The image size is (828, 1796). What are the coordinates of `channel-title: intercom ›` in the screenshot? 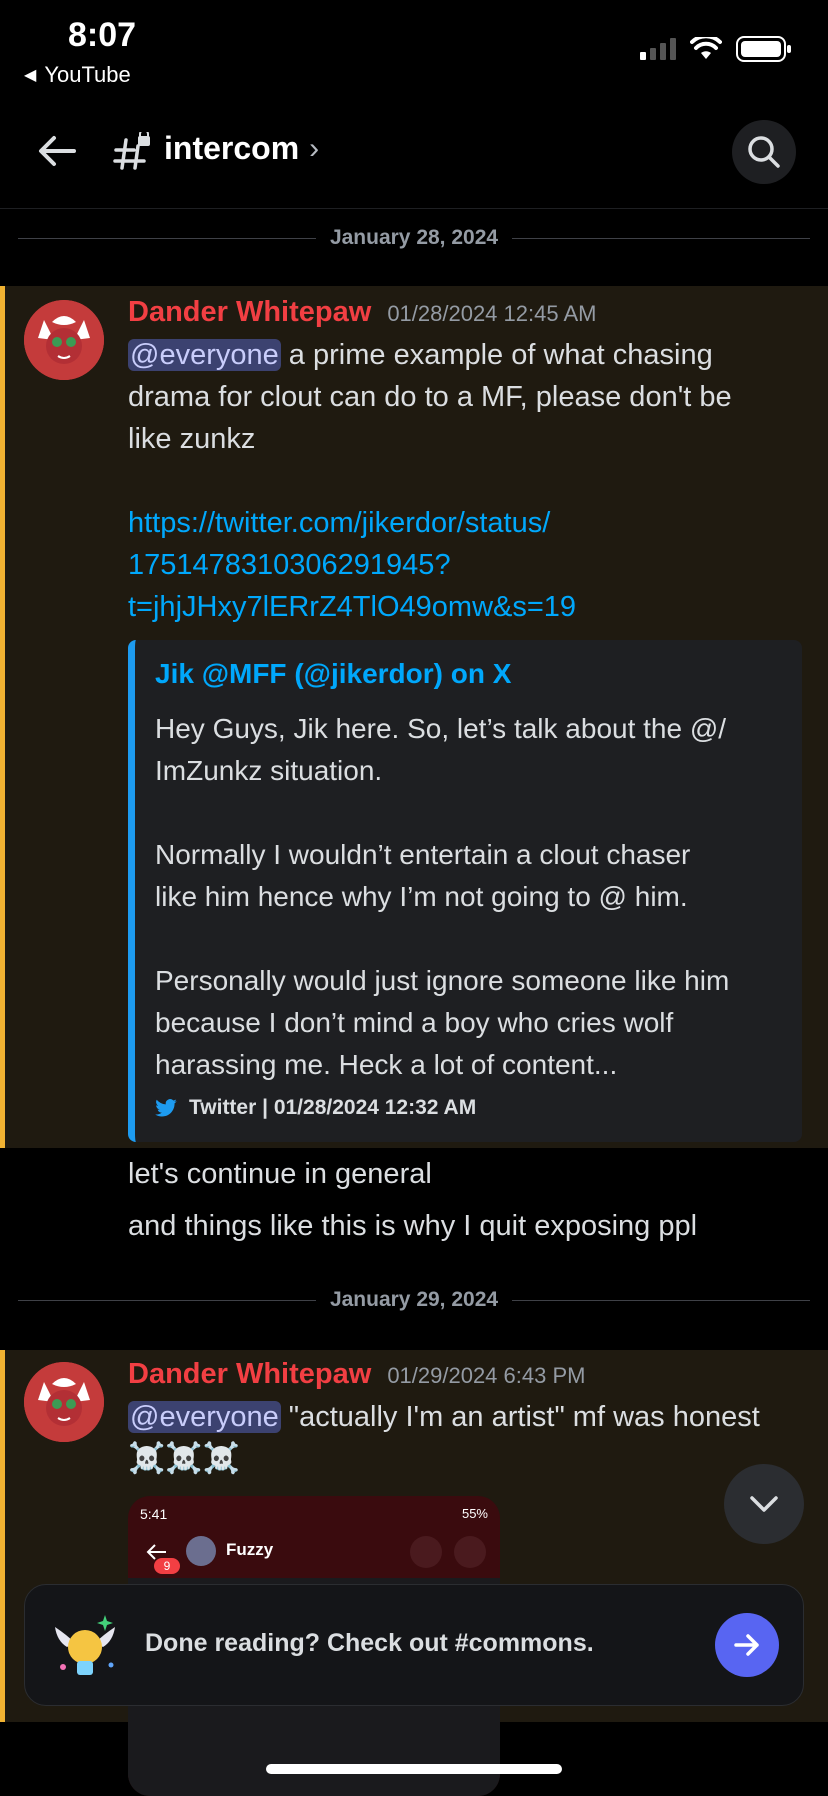 It's located at (241, 148).